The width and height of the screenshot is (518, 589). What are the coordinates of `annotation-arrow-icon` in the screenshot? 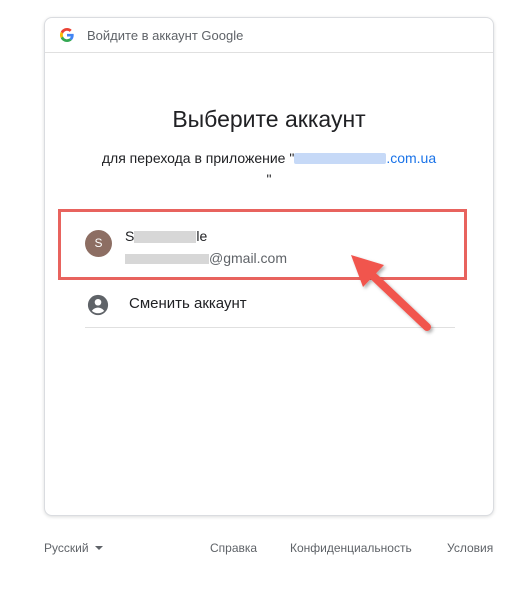 It's located at (391, 293).